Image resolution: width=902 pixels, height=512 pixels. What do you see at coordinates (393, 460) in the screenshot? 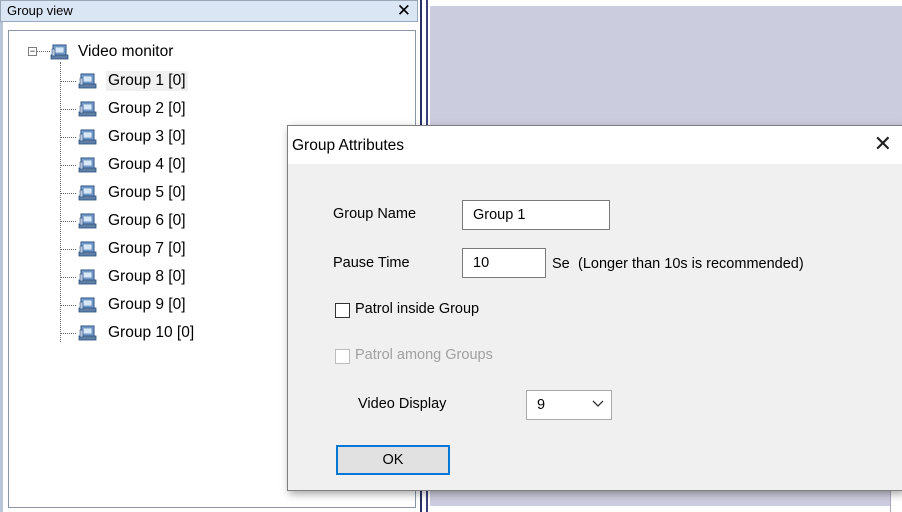
I see `ok-button: OK` at bounding box center [393, 460].